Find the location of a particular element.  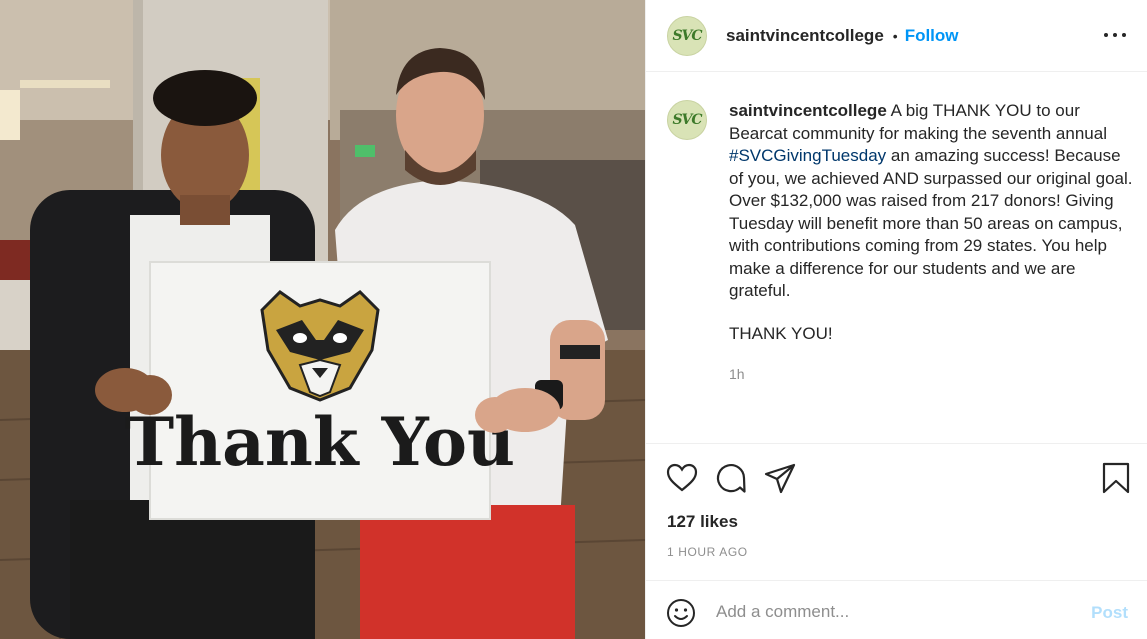

avatar: SVC is located at coordinates (687, 35).